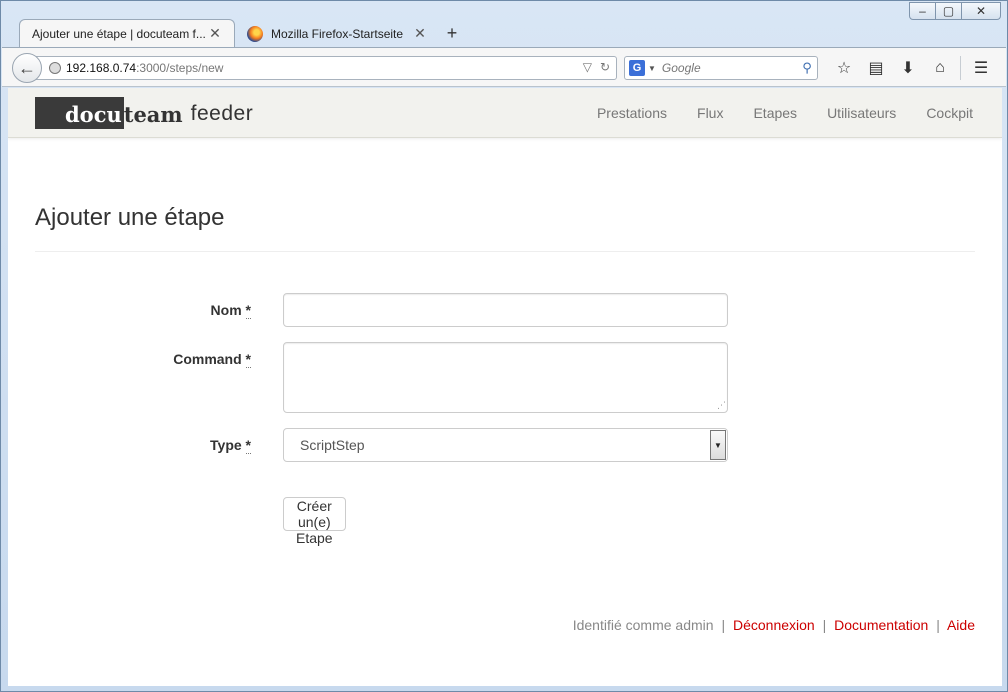  I want to click on logo: docu team feeder, so click(144, 113).